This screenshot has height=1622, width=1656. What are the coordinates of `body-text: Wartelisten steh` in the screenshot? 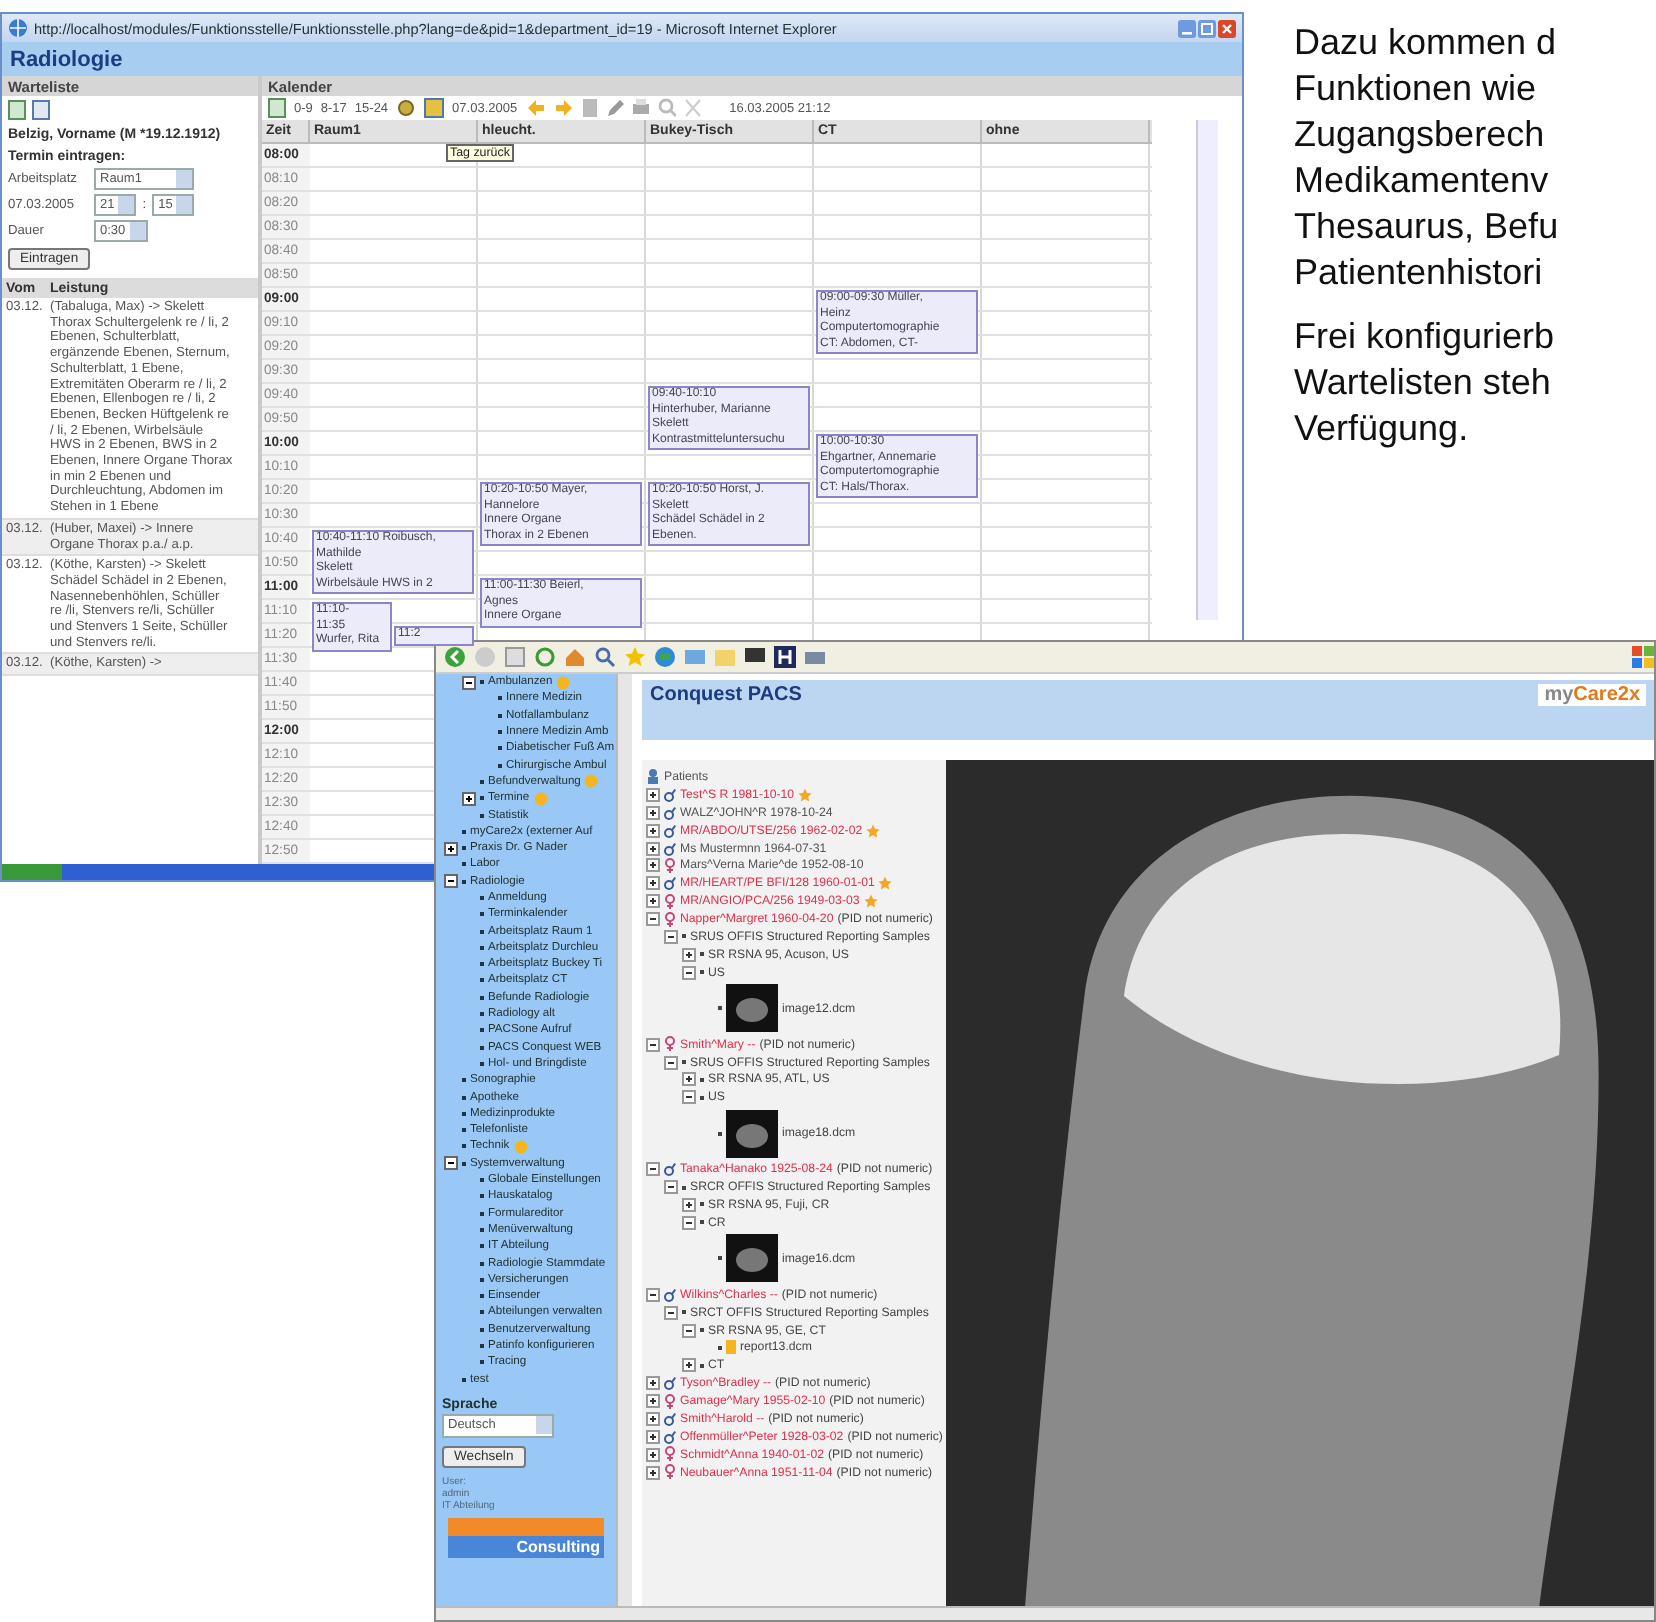 It's located at (1423, 383).